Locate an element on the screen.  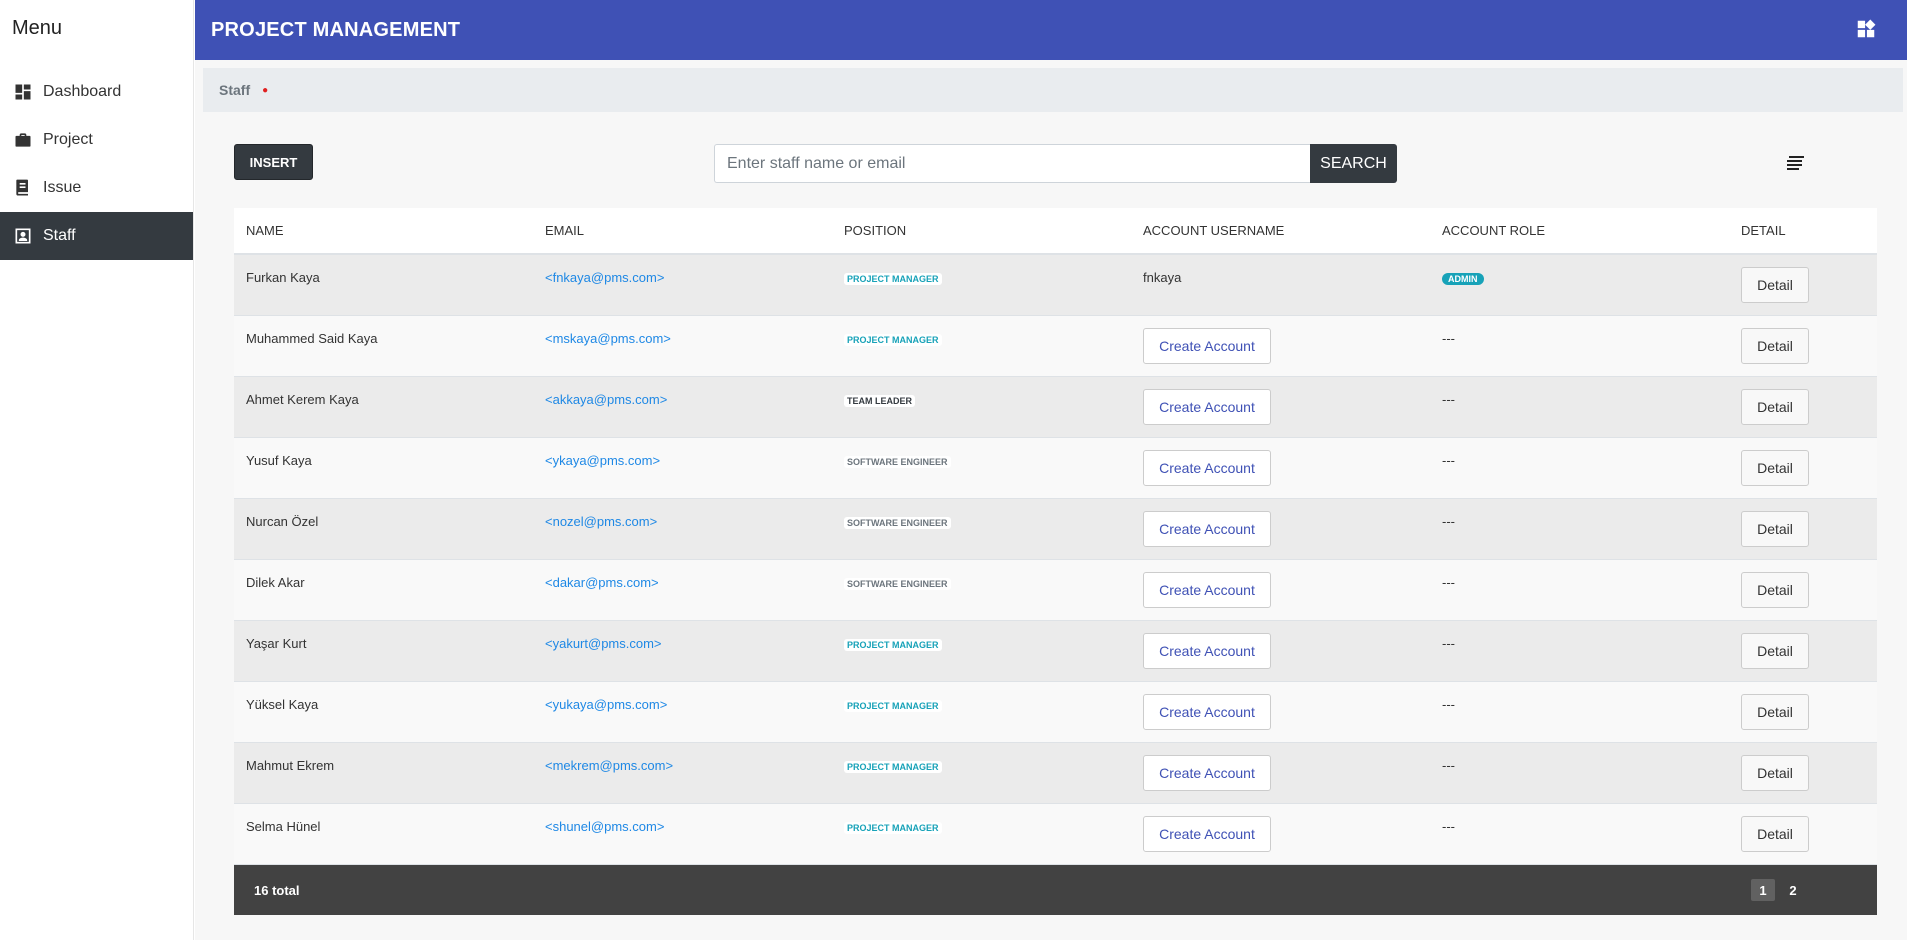
widgets-icon is located at coordinates (1866, 29).